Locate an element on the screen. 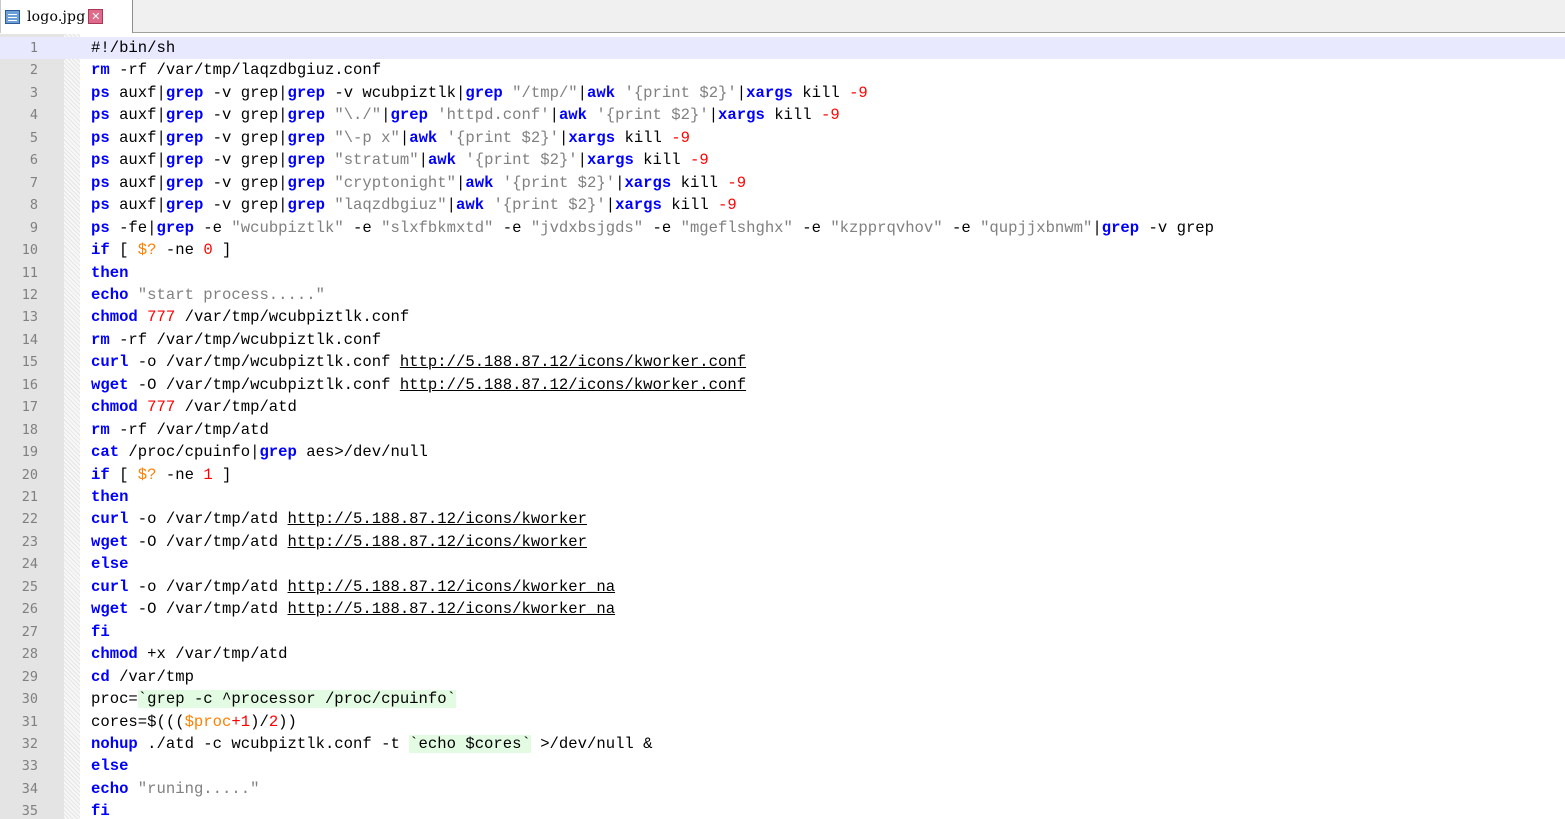 This screenshot has height=819, width=1565. code-line: 10 if [ $? -ne 0 ] is located at coordinates (782, 250).